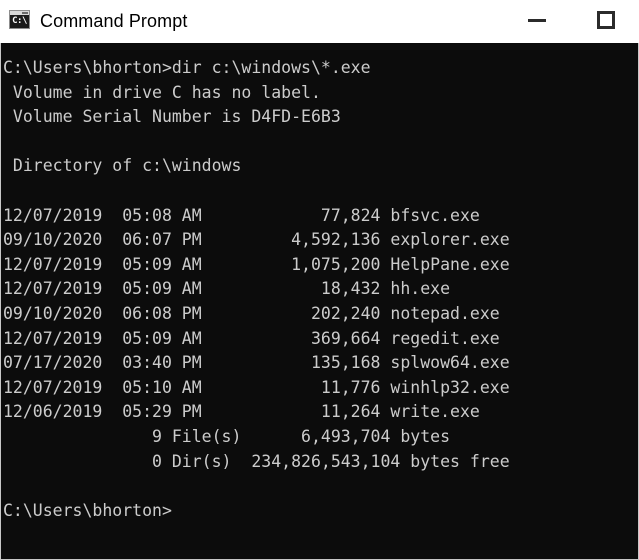 Image resolution: width=639 pixels, height=560 pixels. I want to click on maximize-icon, so click(606, 20).